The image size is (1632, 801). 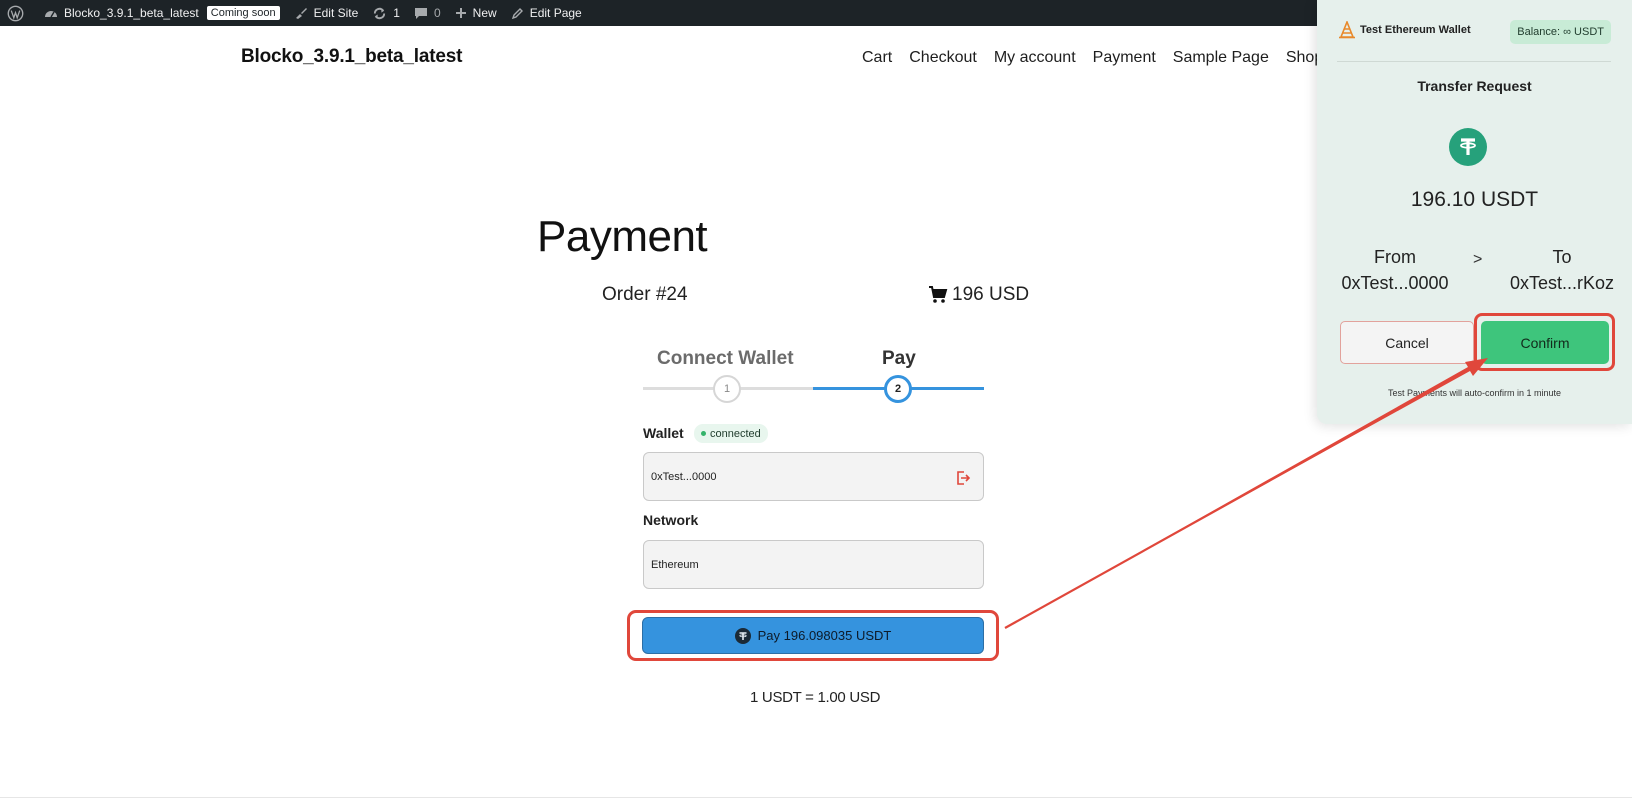 What do you see at coordinates (813, 564) in the screenshot?
I see `network-select: Ethereum` at bounding box center [813, 564].